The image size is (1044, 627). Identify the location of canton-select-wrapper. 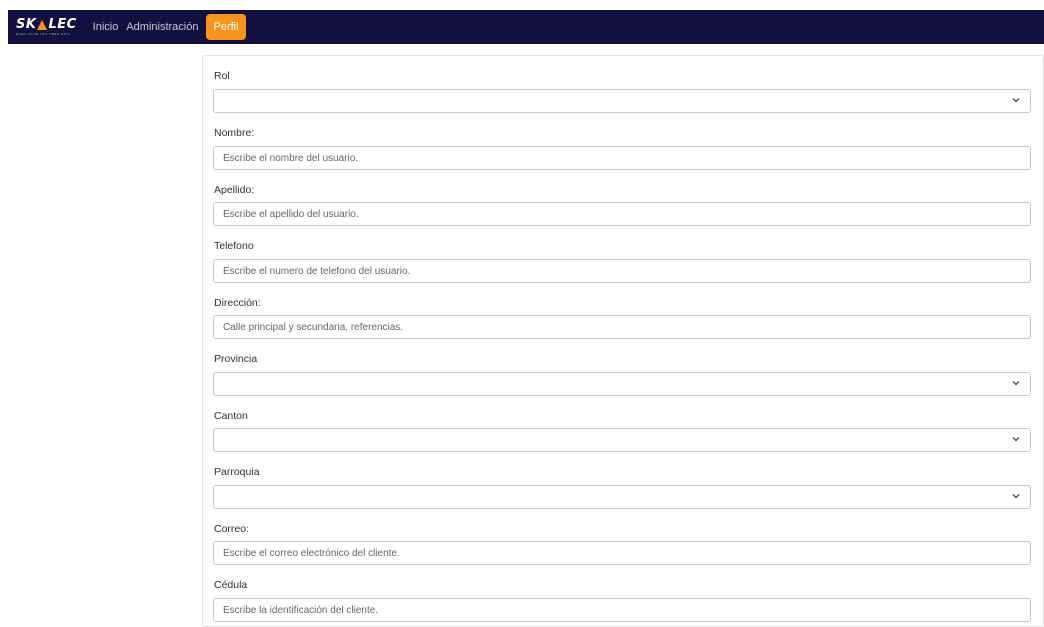
(622, 440).